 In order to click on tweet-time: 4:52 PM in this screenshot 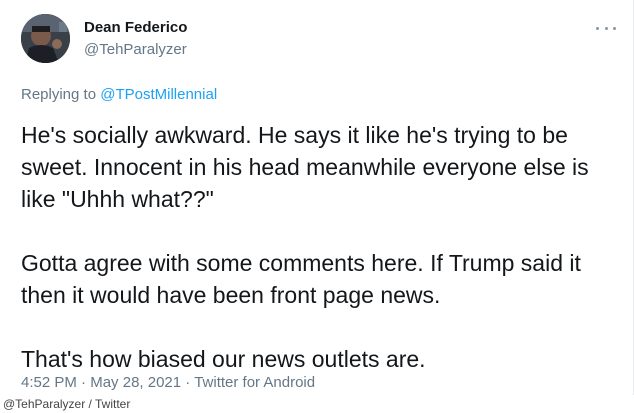, I will do `click(49, 382)`.